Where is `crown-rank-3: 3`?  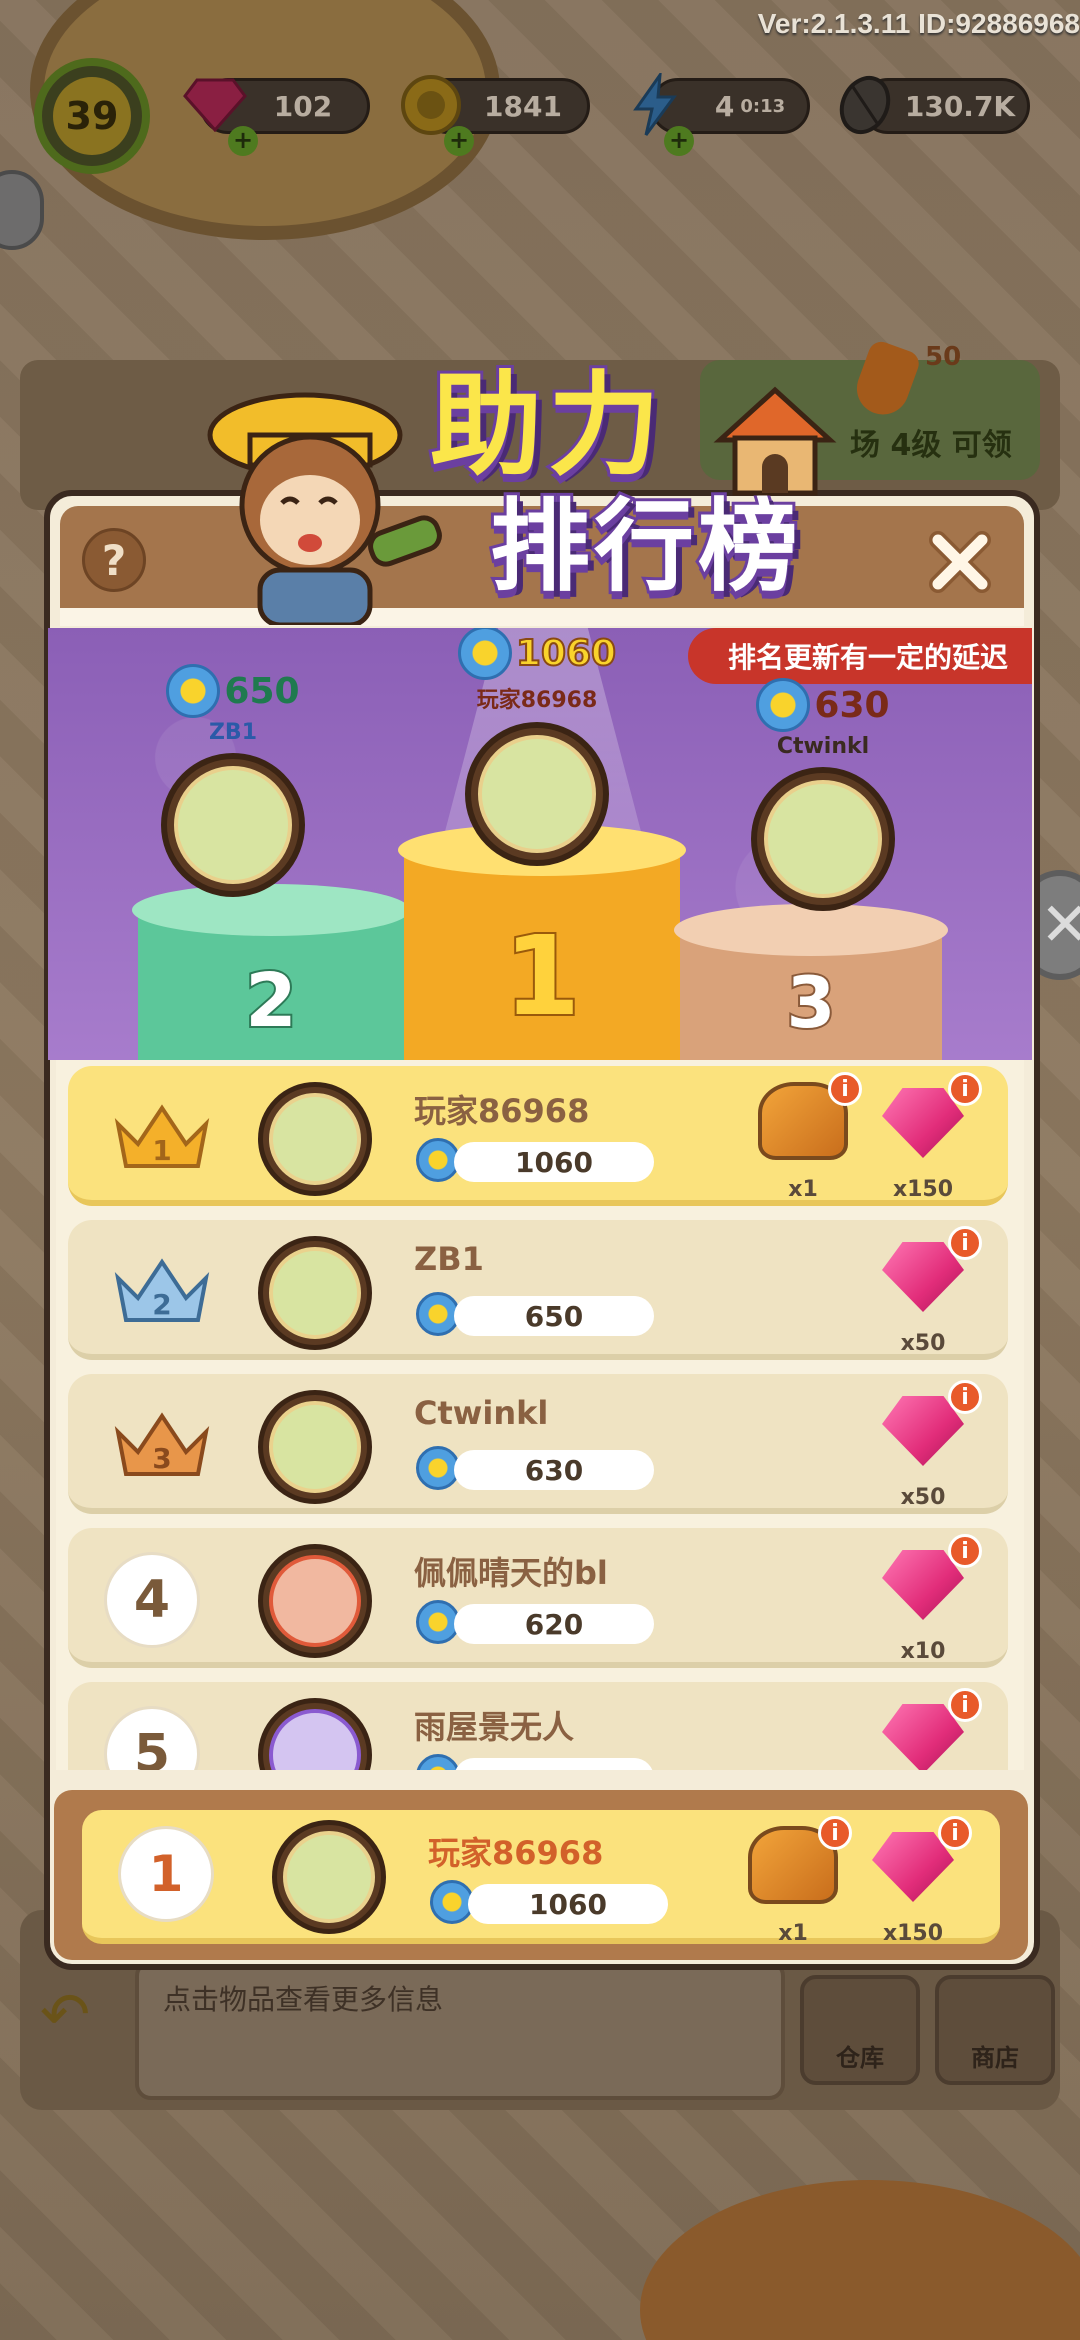 crown-rank-3: 3 is located at coordinates (161, 1458).